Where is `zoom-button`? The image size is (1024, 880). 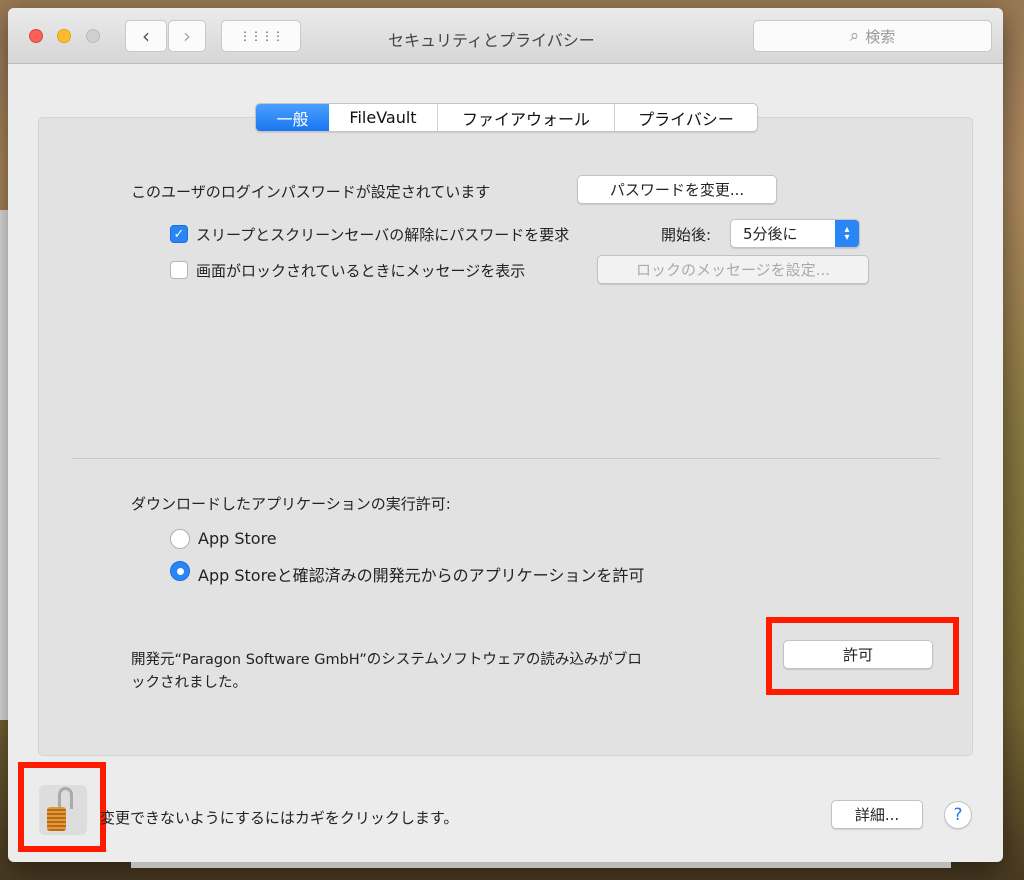 zoom-button is located at coordinates (93, 36).